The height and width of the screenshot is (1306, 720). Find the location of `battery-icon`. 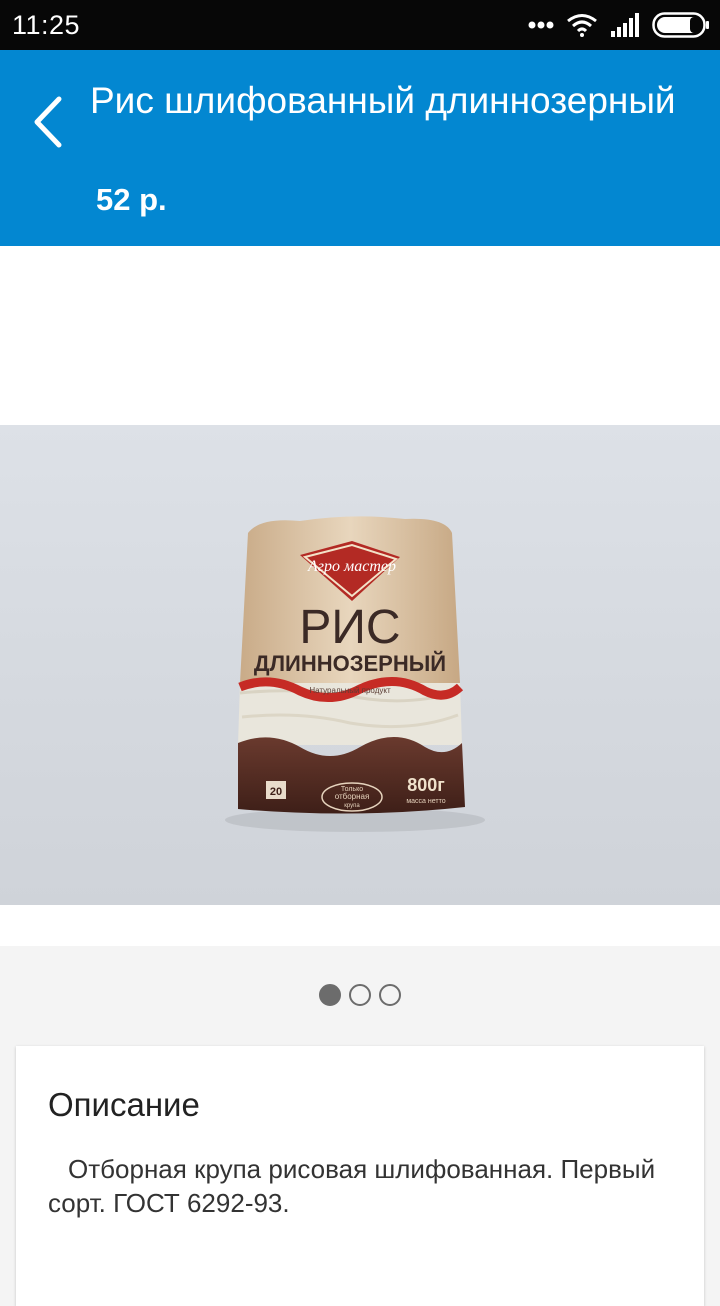

battery-icon is located at coordinates (680, 25).